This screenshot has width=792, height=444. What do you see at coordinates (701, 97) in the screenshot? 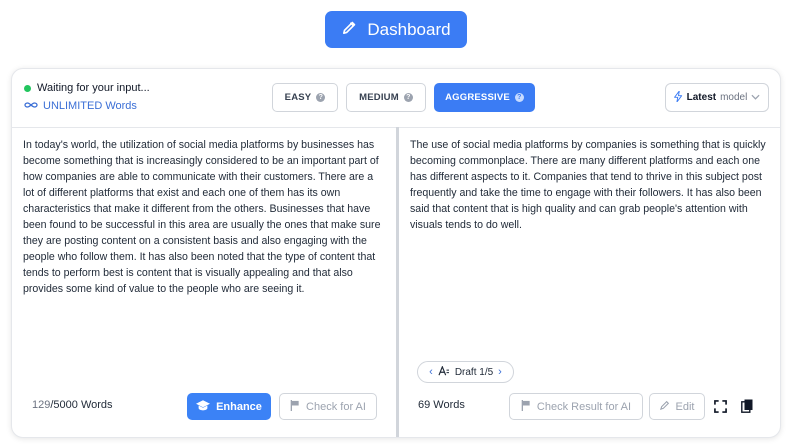
I see `model-latest-label: Latest` at bounding box center [701, 97].